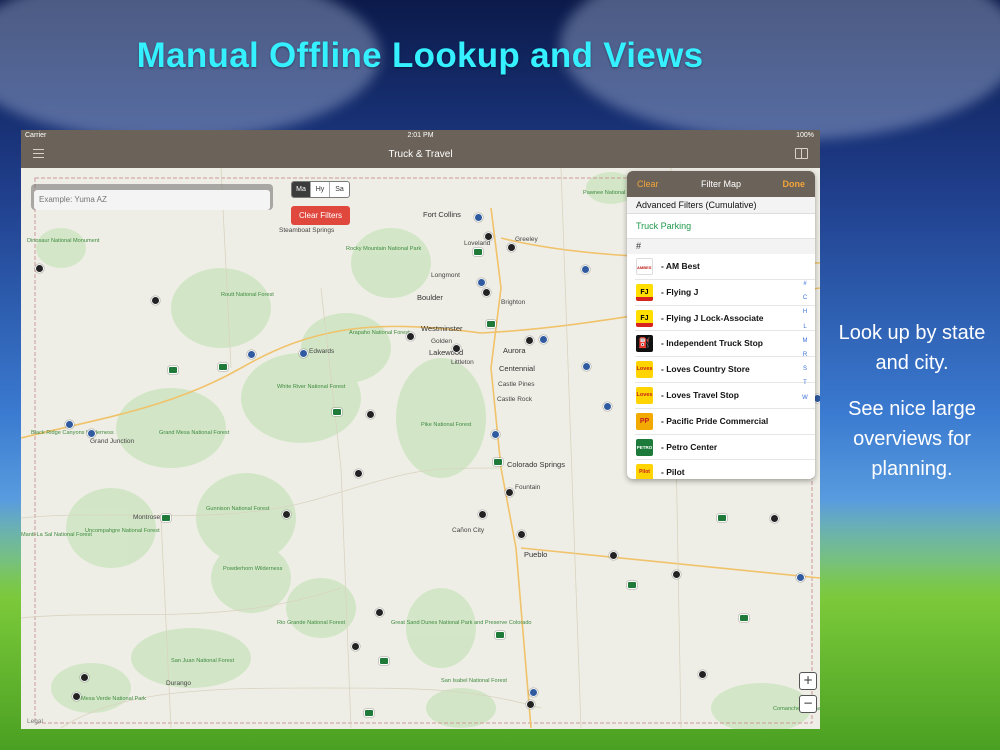 Image resolution: width=1000 pixels, height=750 pixels. What do you see at coordinates (794, 184) in the screenshot?
I see `filter-done-button: Done` at bounding box center [794, 184].